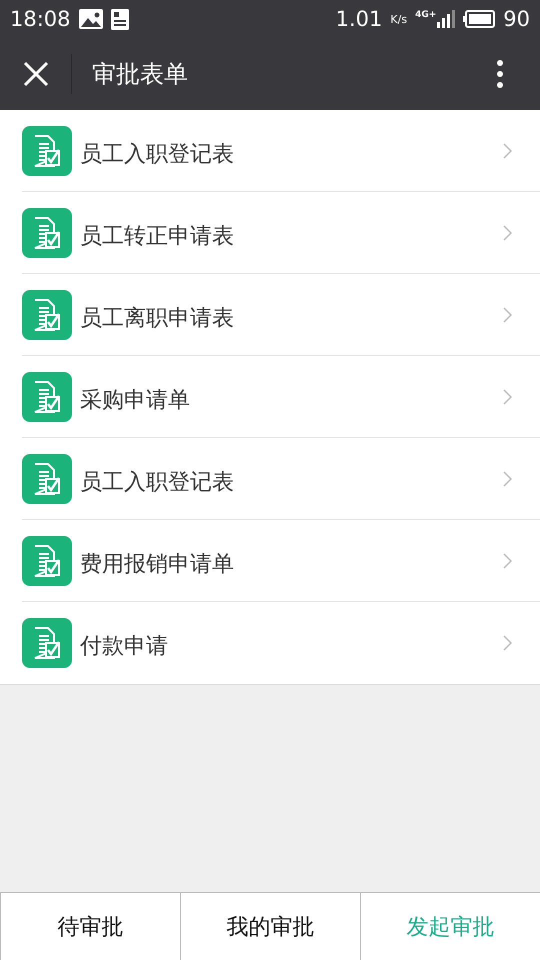  I want to click on form-name: 员工离职申请表, so click(157, 318).